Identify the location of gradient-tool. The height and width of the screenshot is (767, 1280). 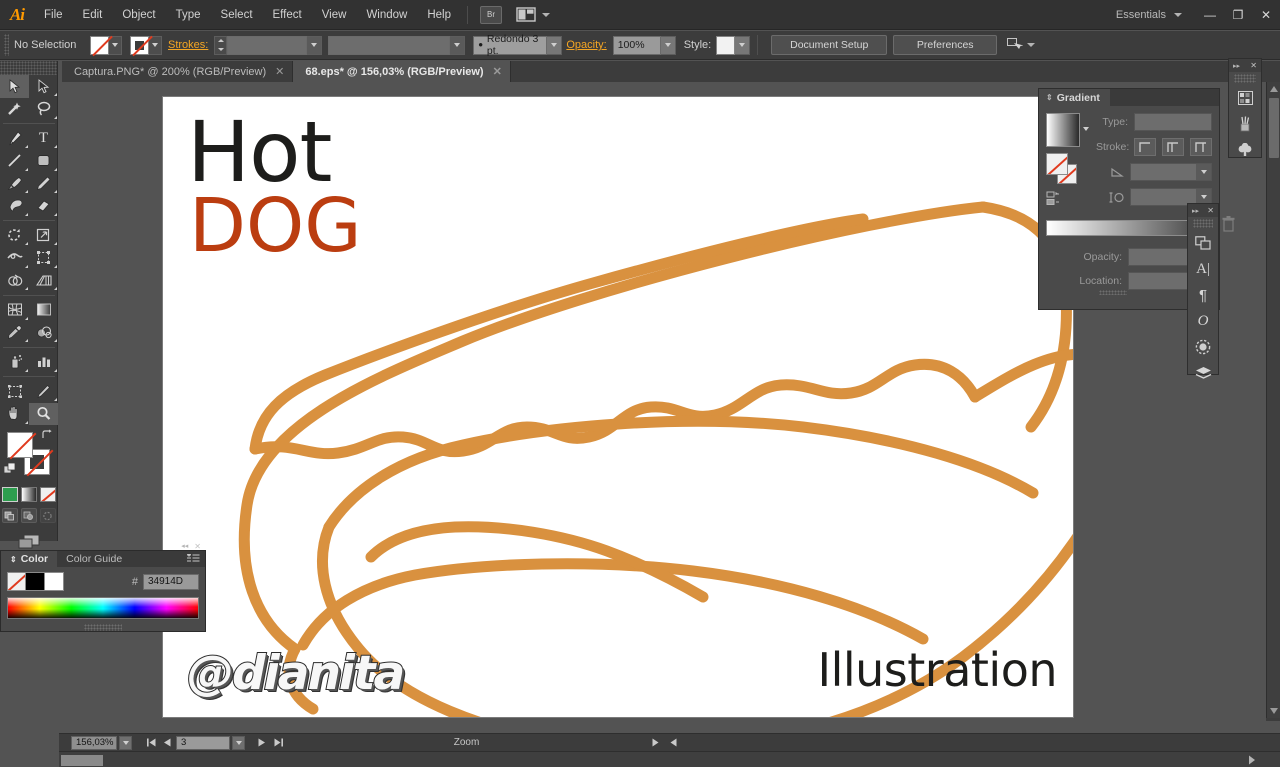
(43, 310).